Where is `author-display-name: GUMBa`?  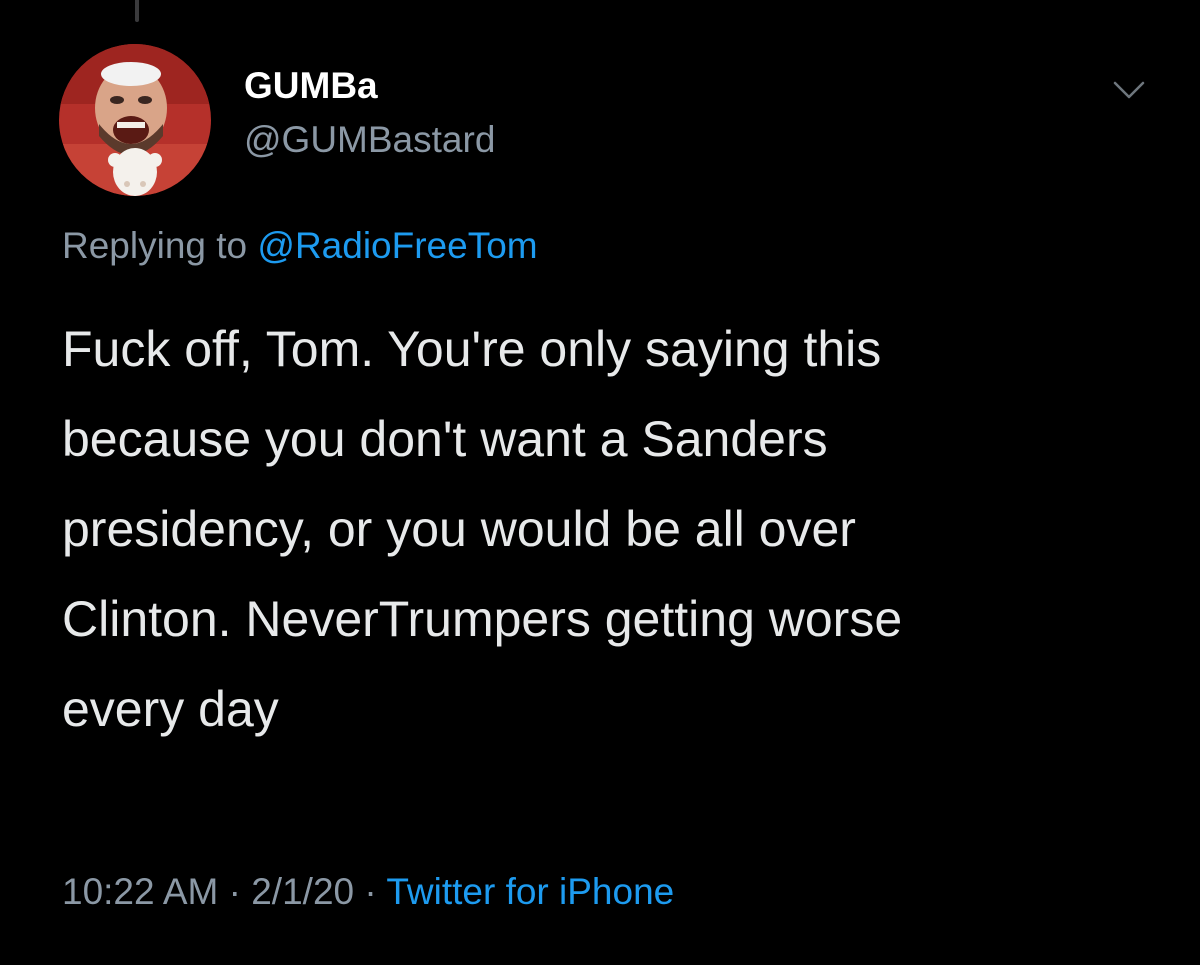 author-display-name: GUMBa is located at coordinates (311, 86).